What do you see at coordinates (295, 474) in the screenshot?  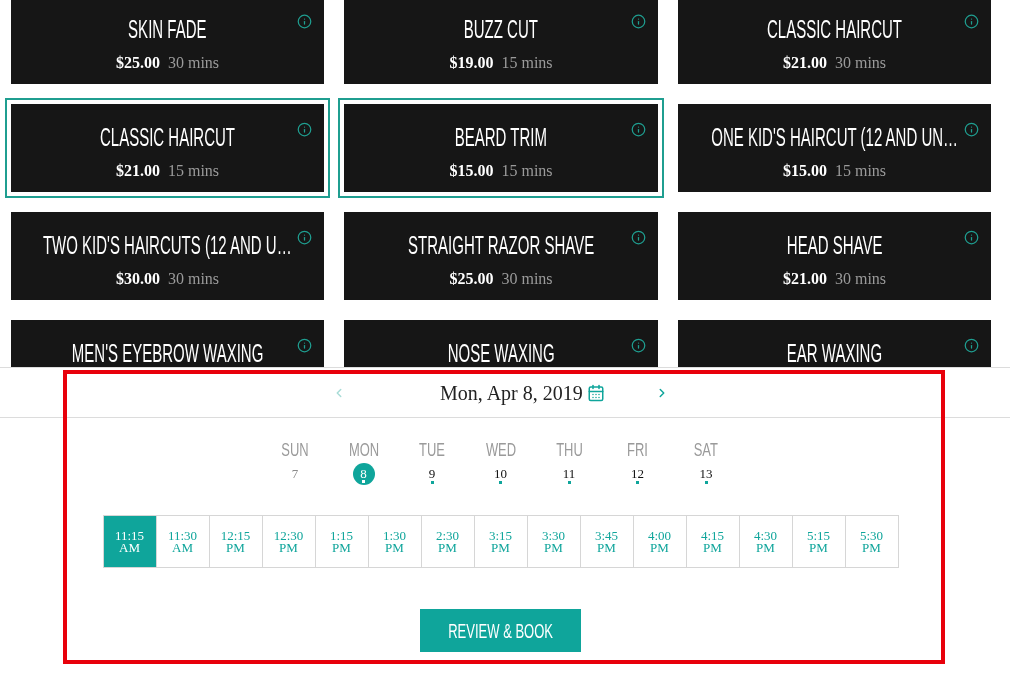 I see `day-number: 7` at bounding box center [295, 474].